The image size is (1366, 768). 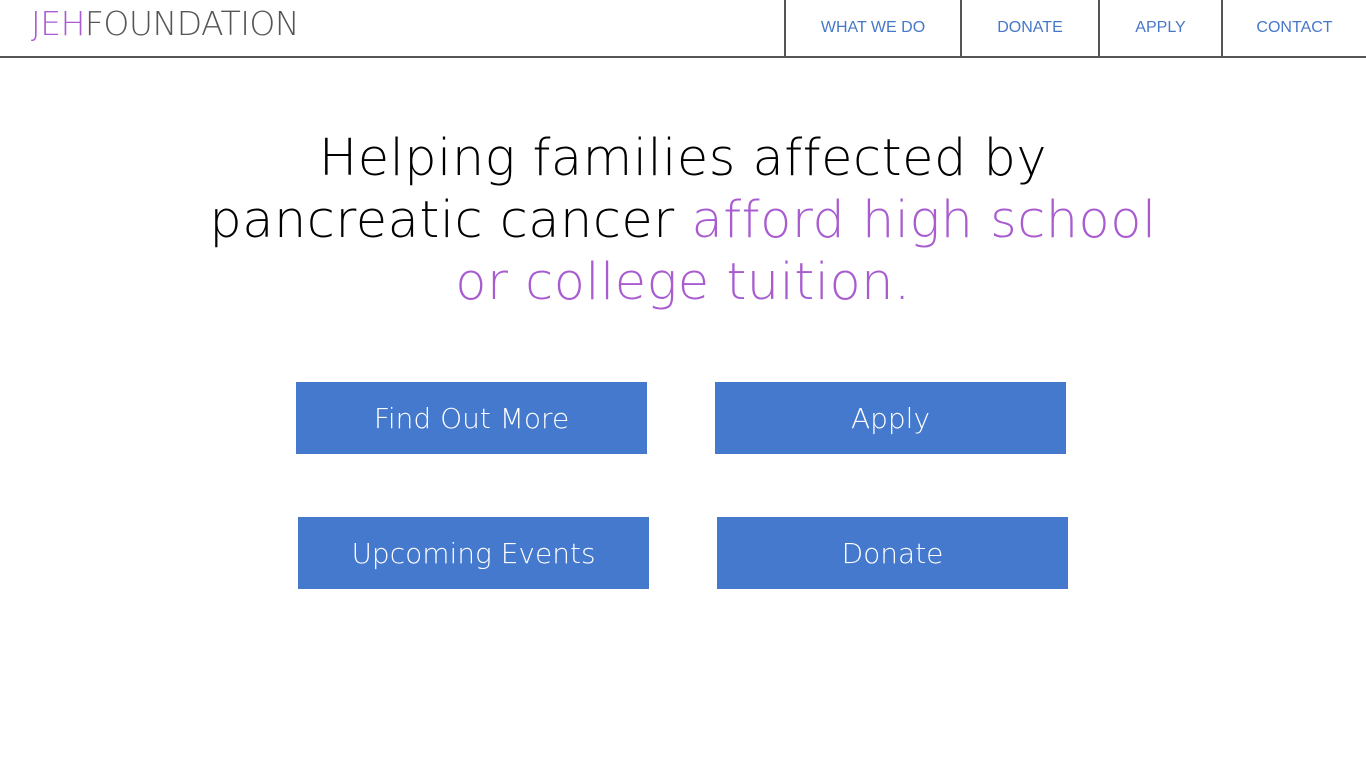 I want to click on nav-apply: APPLY, so click(x=1159, y=28).